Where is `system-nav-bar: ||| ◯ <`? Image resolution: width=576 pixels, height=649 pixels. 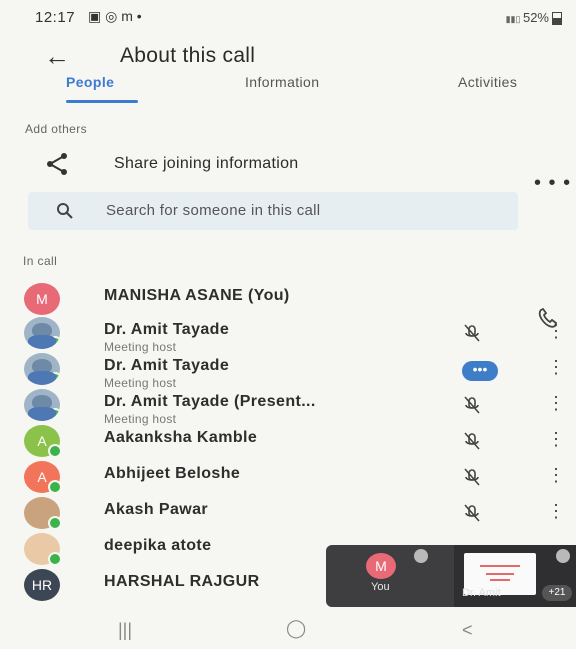
system-nav-bar: ||| ◯ < is located at coordinates (288, 630).